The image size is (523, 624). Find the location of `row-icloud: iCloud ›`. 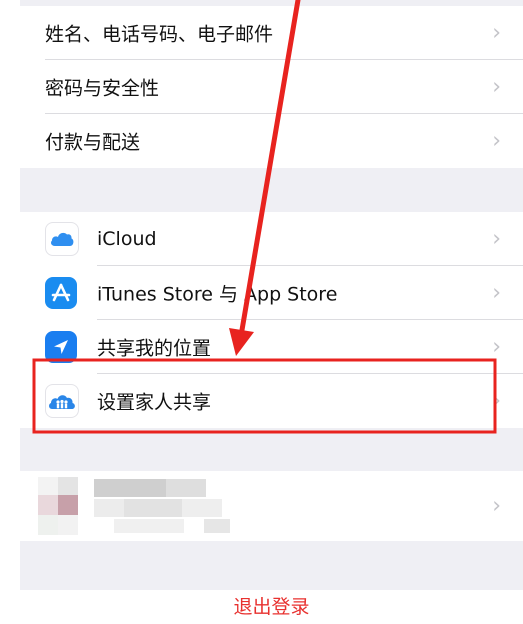

row-icloud: iCloud › is located at coordinates (271, 239).